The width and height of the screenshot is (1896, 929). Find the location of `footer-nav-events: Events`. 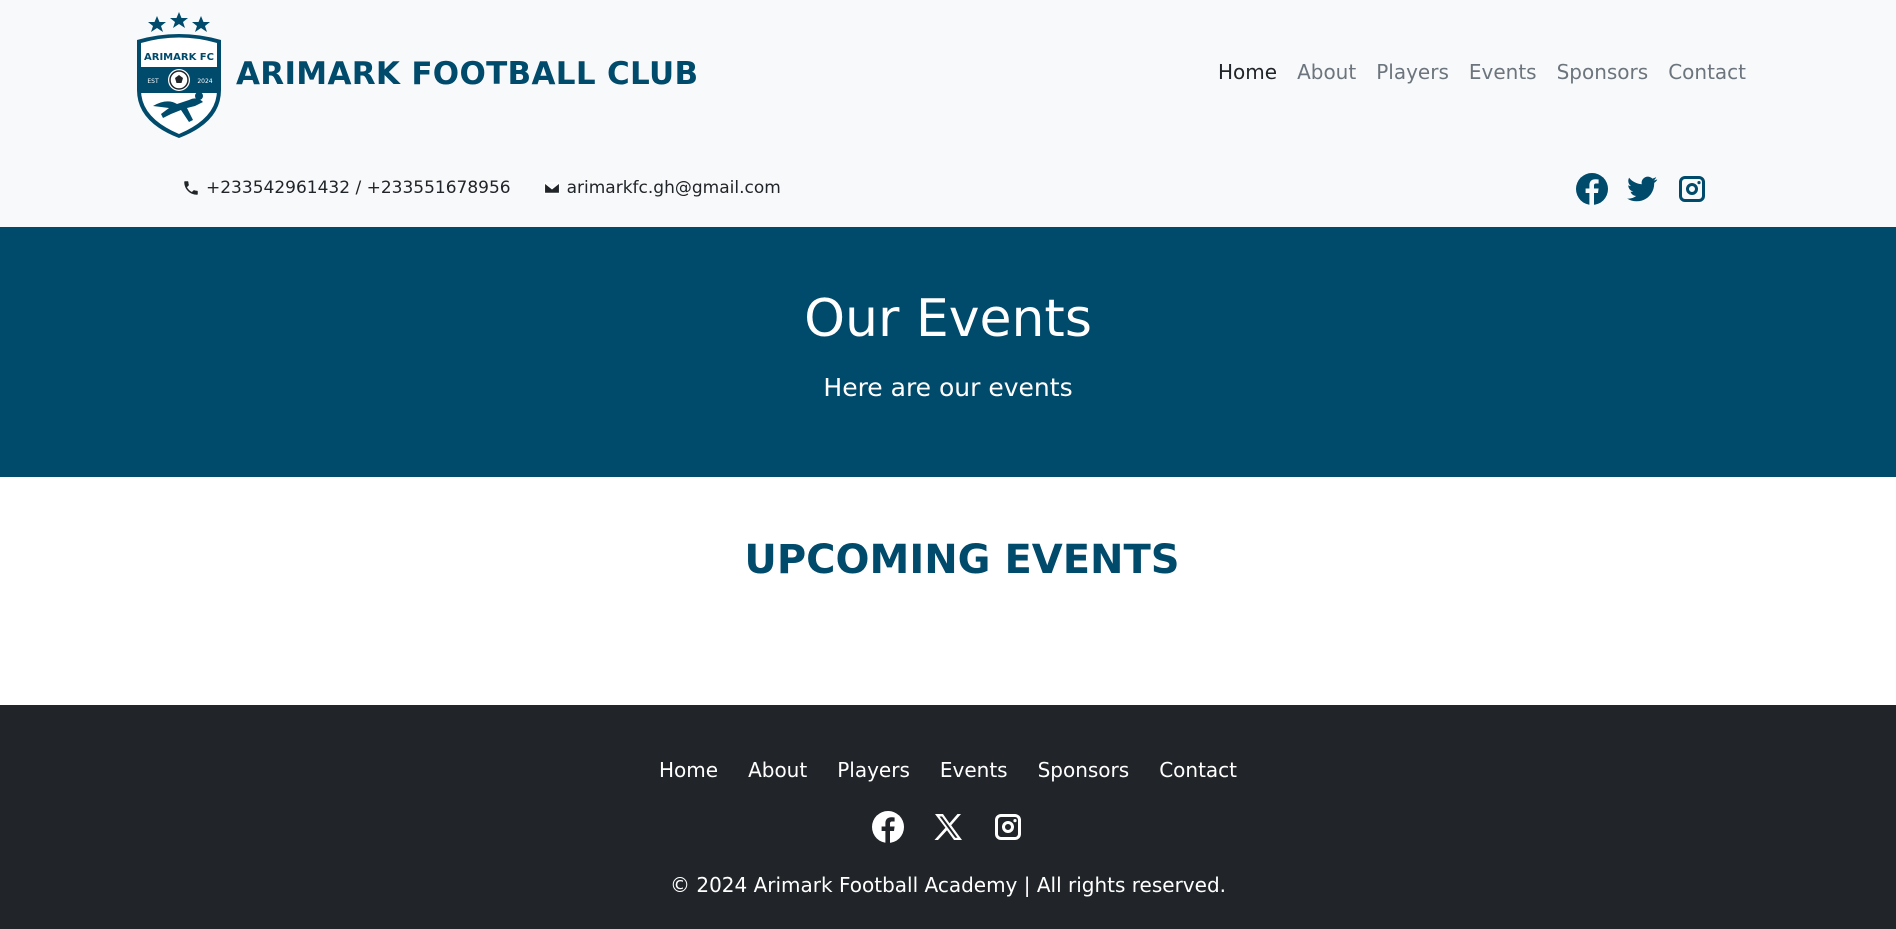

footer-nav-events: Events is located at coordinates (974, 770).